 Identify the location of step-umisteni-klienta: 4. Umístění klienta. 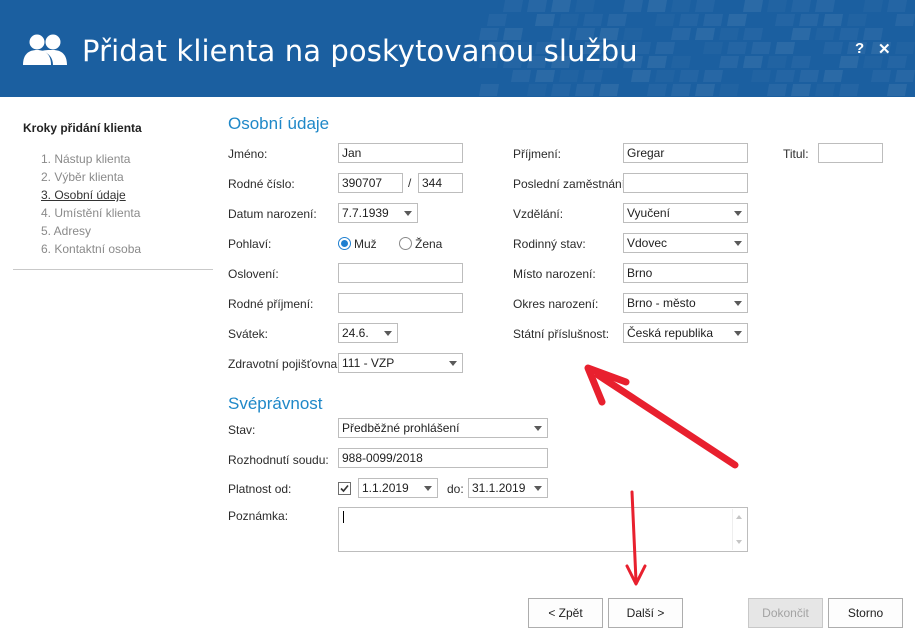
(90, 213).